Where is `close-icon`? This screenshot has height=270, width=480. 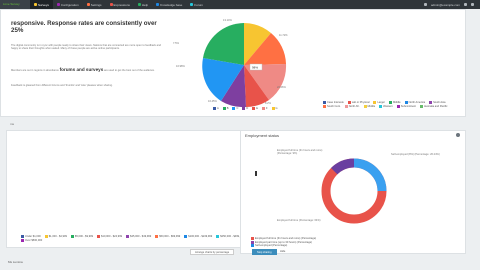
close-icon is located at coordinates (458, 135).